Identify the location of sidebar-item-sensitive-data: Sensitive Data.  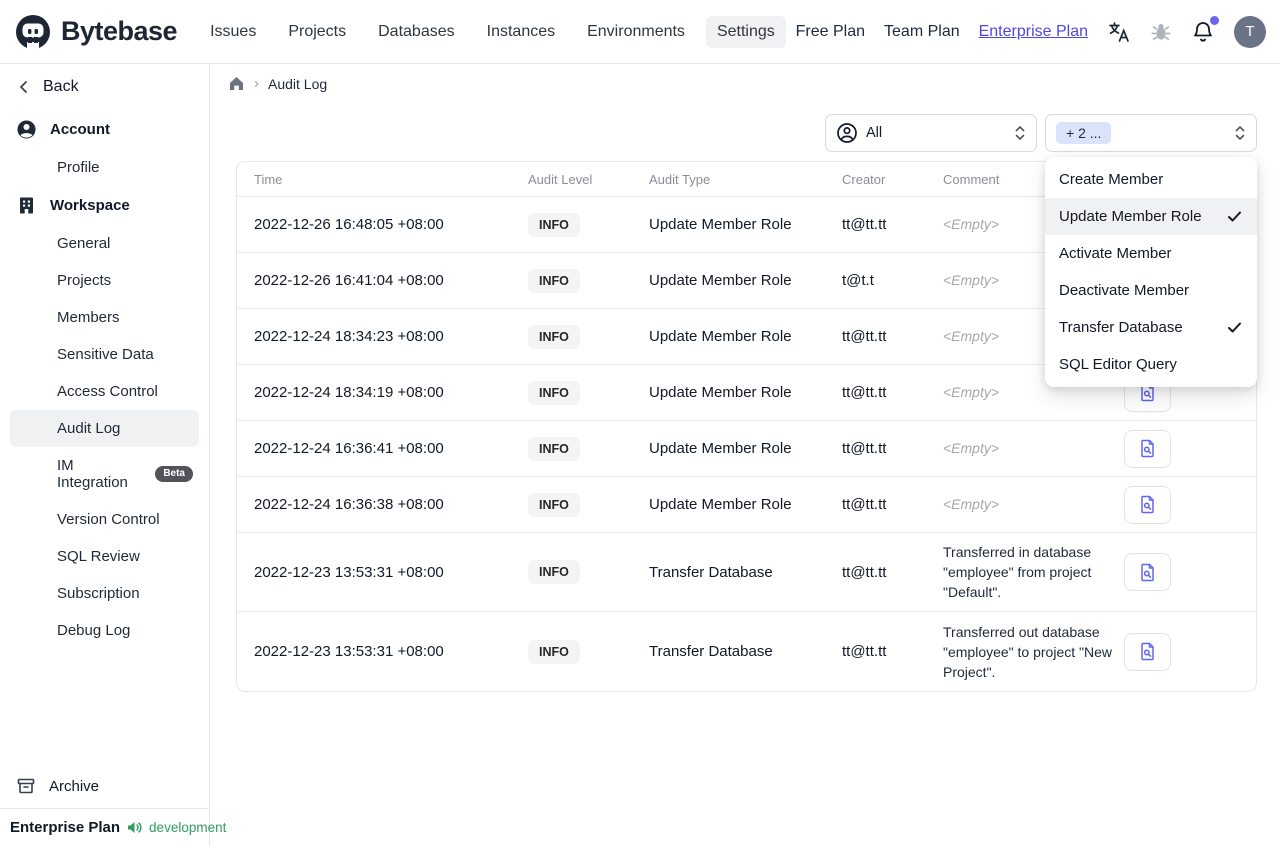
(104, 354).